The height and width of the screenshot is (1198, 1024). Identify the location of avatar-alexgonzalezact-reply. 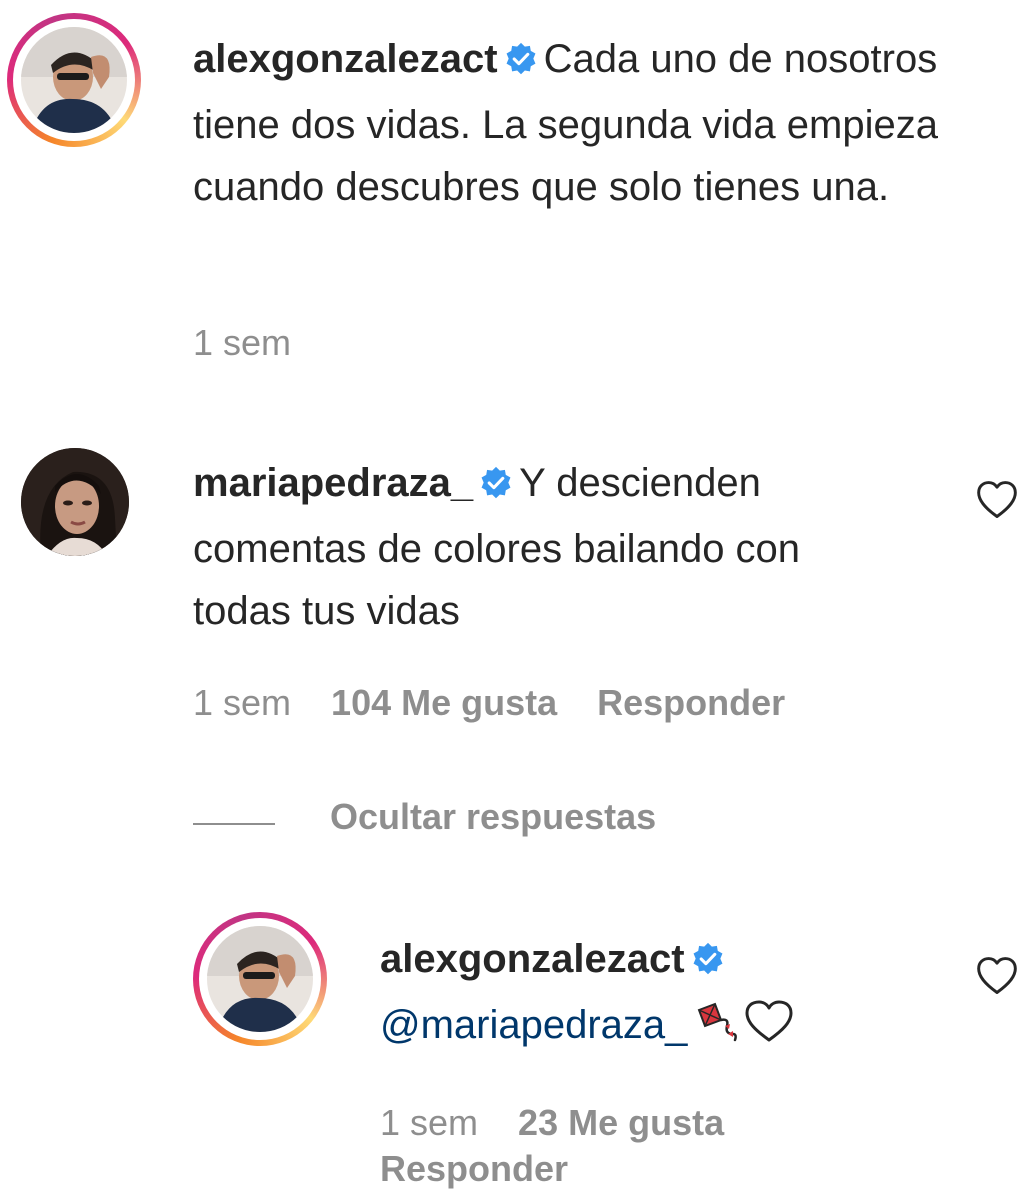
(260, 979).